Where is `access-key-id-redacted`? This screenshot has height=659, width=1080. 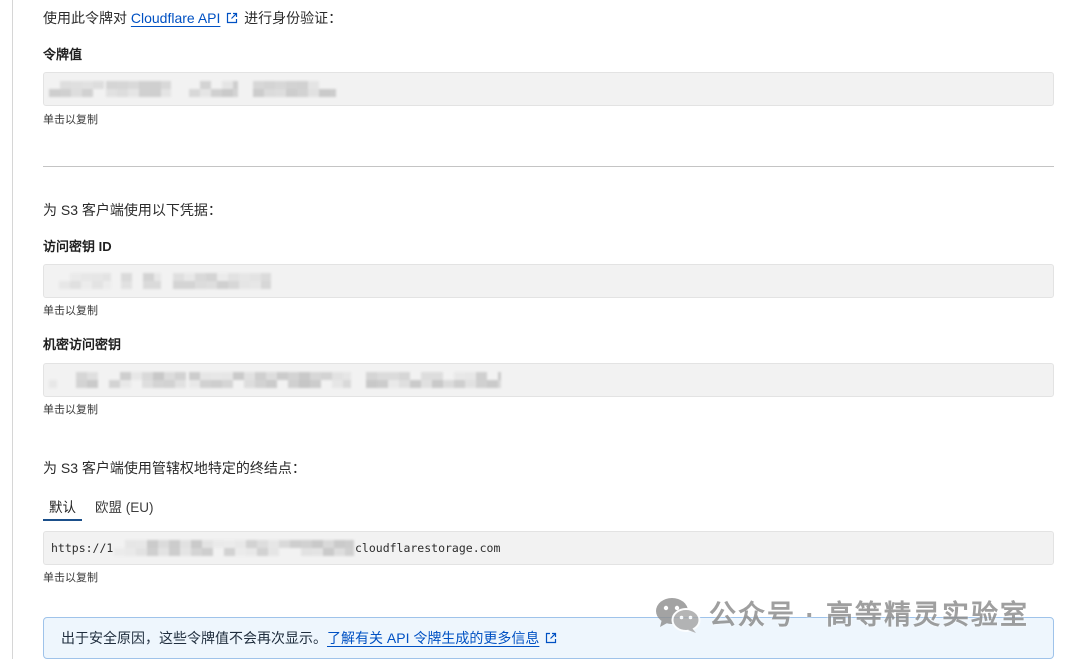 access-key-id-redacted is located at coordinates (548, 281).